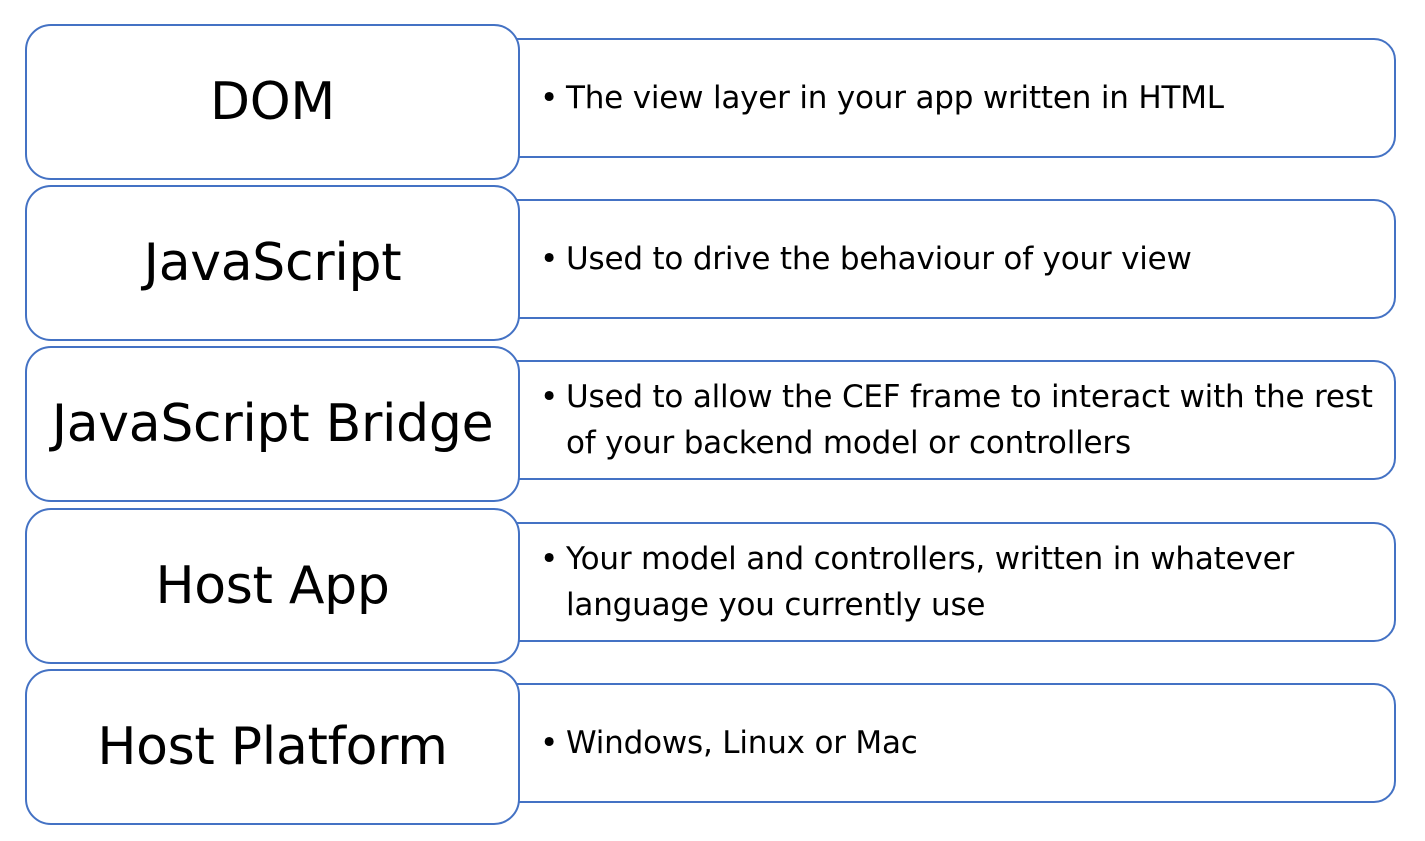 Image resolution: width=1425 pixels, height=841 pixels. I want to click on dom-title-box: DOM, so click(272, 102).